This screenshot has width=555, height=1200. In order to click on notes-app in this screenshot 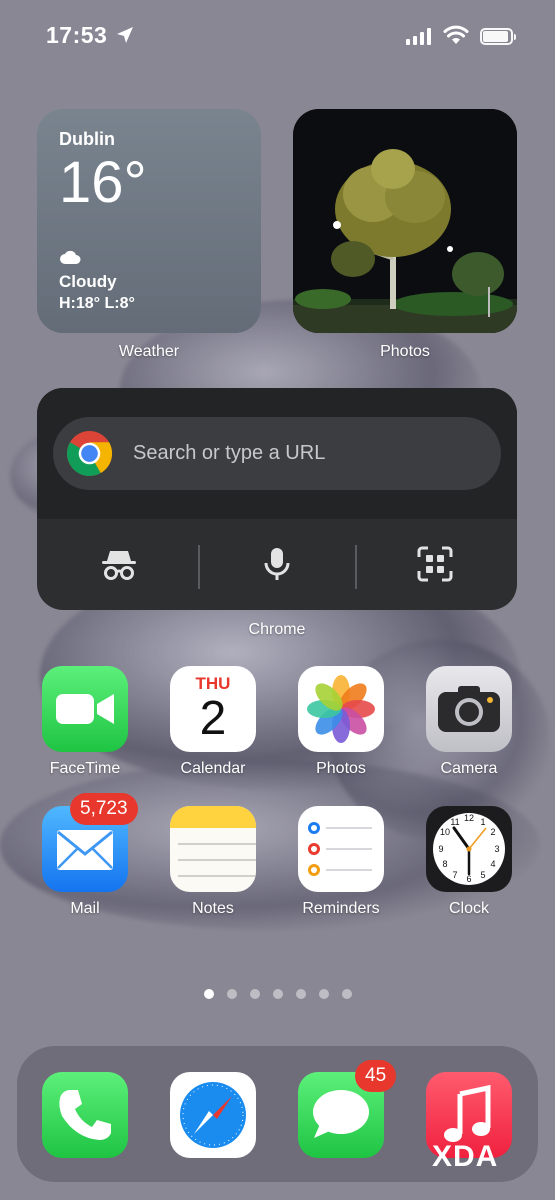, I will do `click(213, 849)`.